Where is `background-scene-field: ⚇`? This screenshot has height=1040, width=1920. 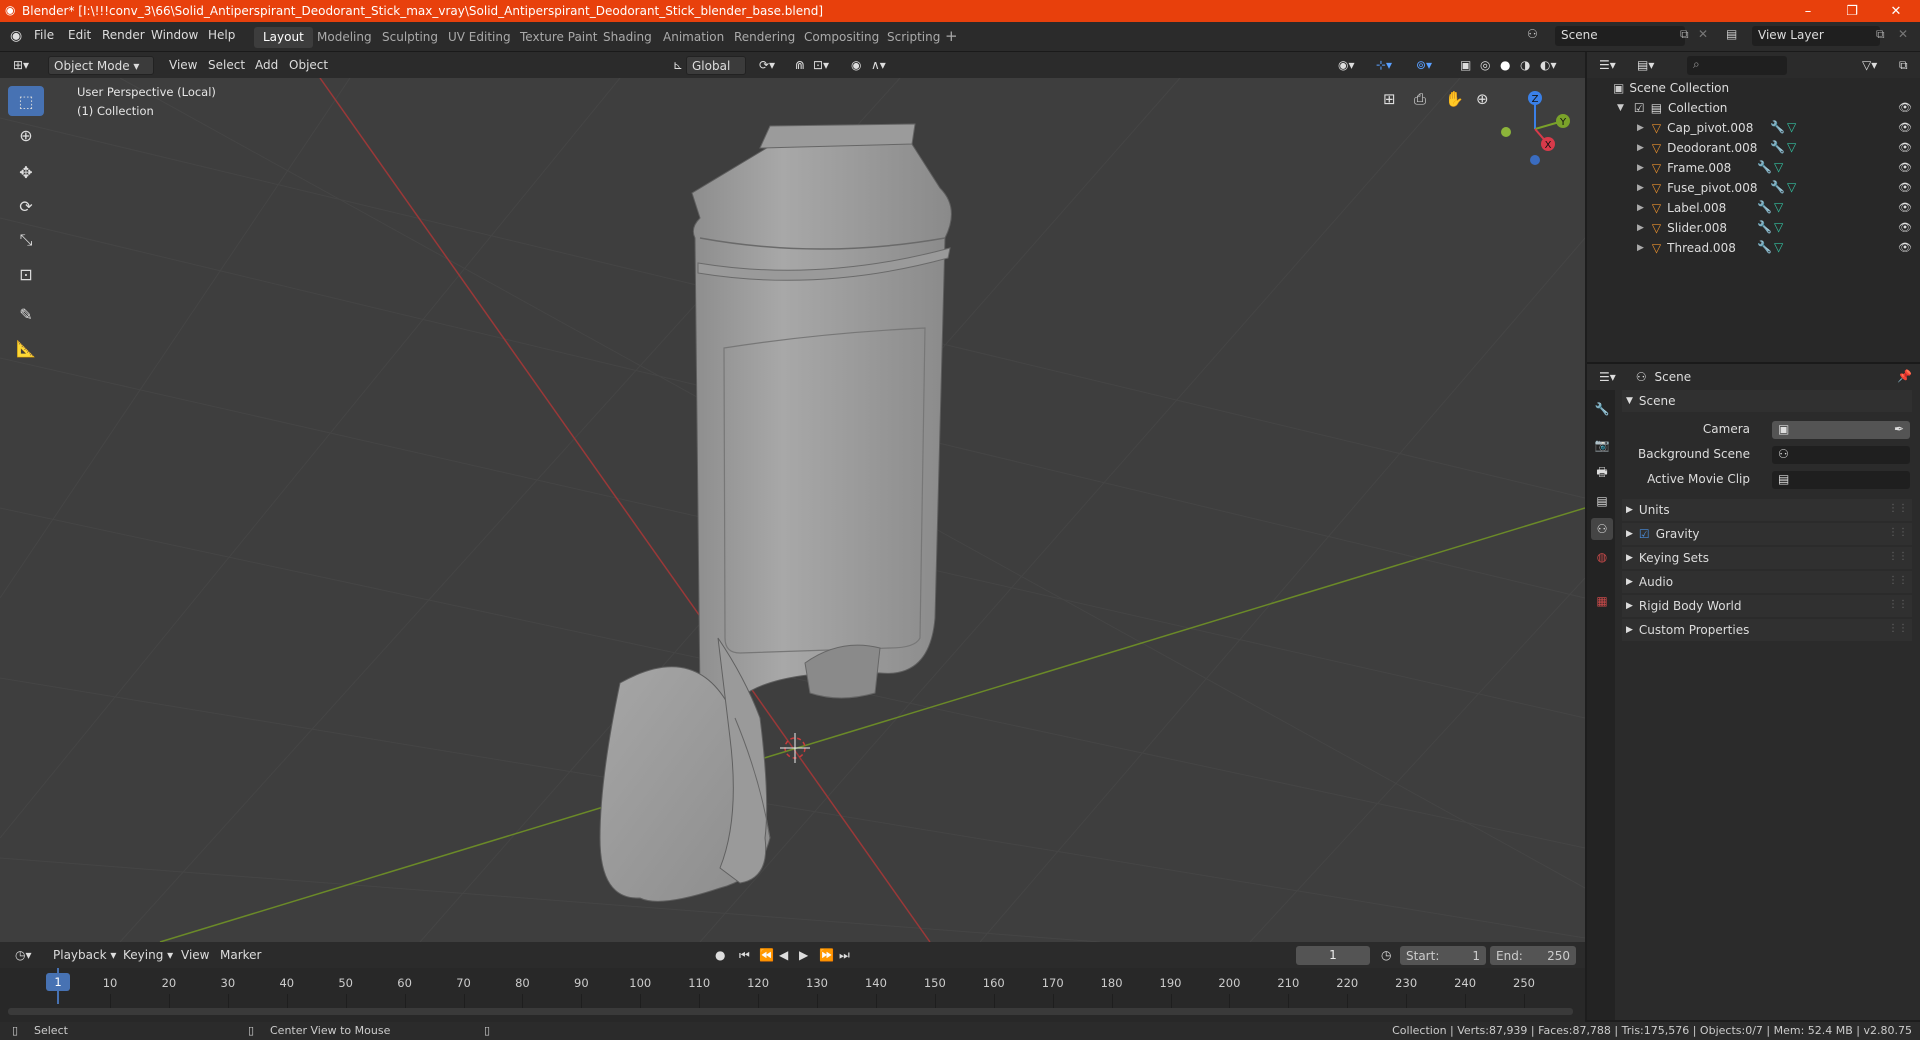 background-scene-field: ⚇ is located at coordinates (1841, 455).